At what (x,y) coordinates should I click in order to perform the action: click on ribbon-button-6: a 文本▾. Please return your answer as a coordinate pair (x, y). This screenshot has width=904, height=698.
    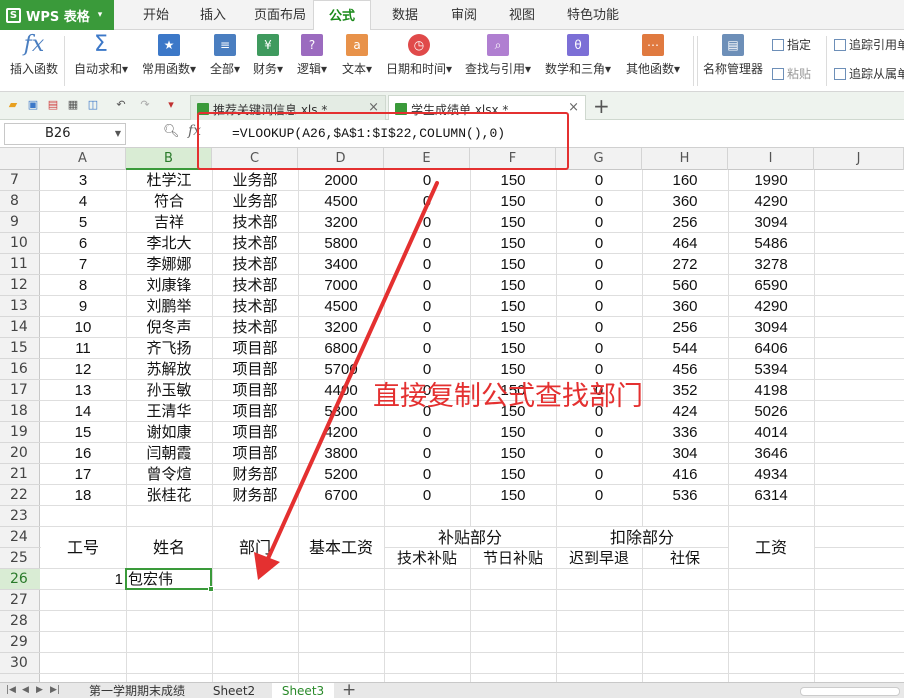
    Looking at the image, I should click on (357, 55).